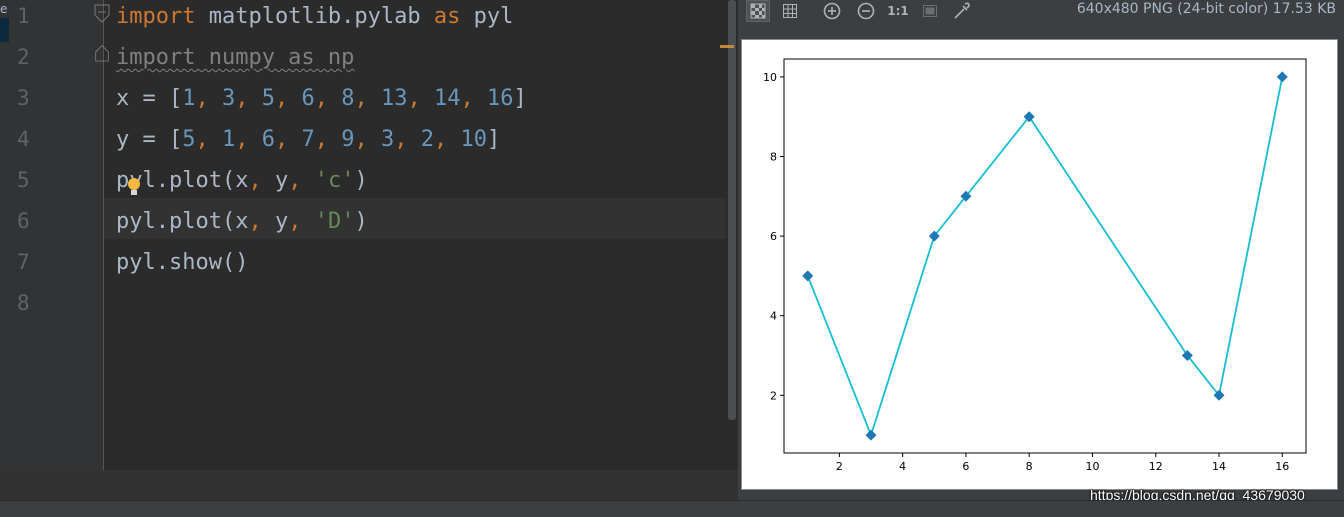 This screenshot has width=1344, height=517. What do you see at coordinates (839, 466) in the screenshot?
I see `x-tick-label: 2` at bounding box center [839, 466].